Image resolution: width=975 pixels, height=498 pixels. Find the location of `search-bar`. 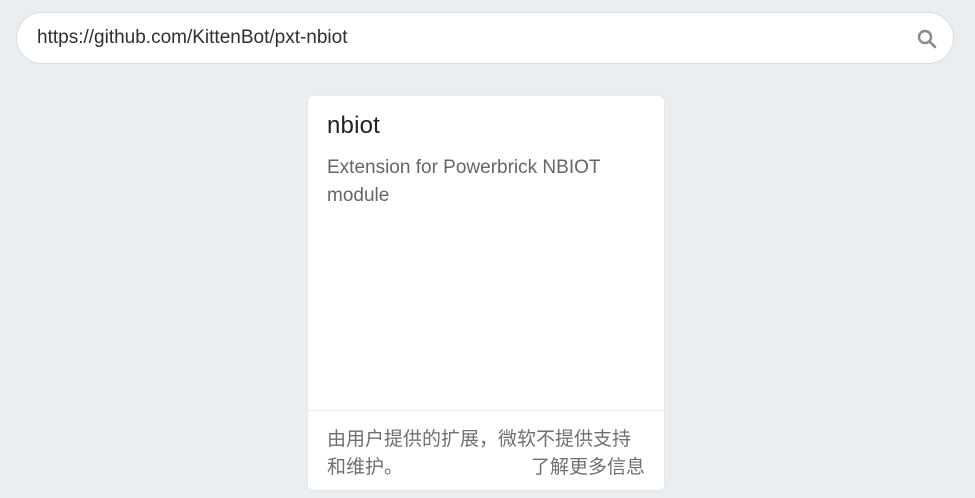

search-bar is located at coordinates (485, 38).